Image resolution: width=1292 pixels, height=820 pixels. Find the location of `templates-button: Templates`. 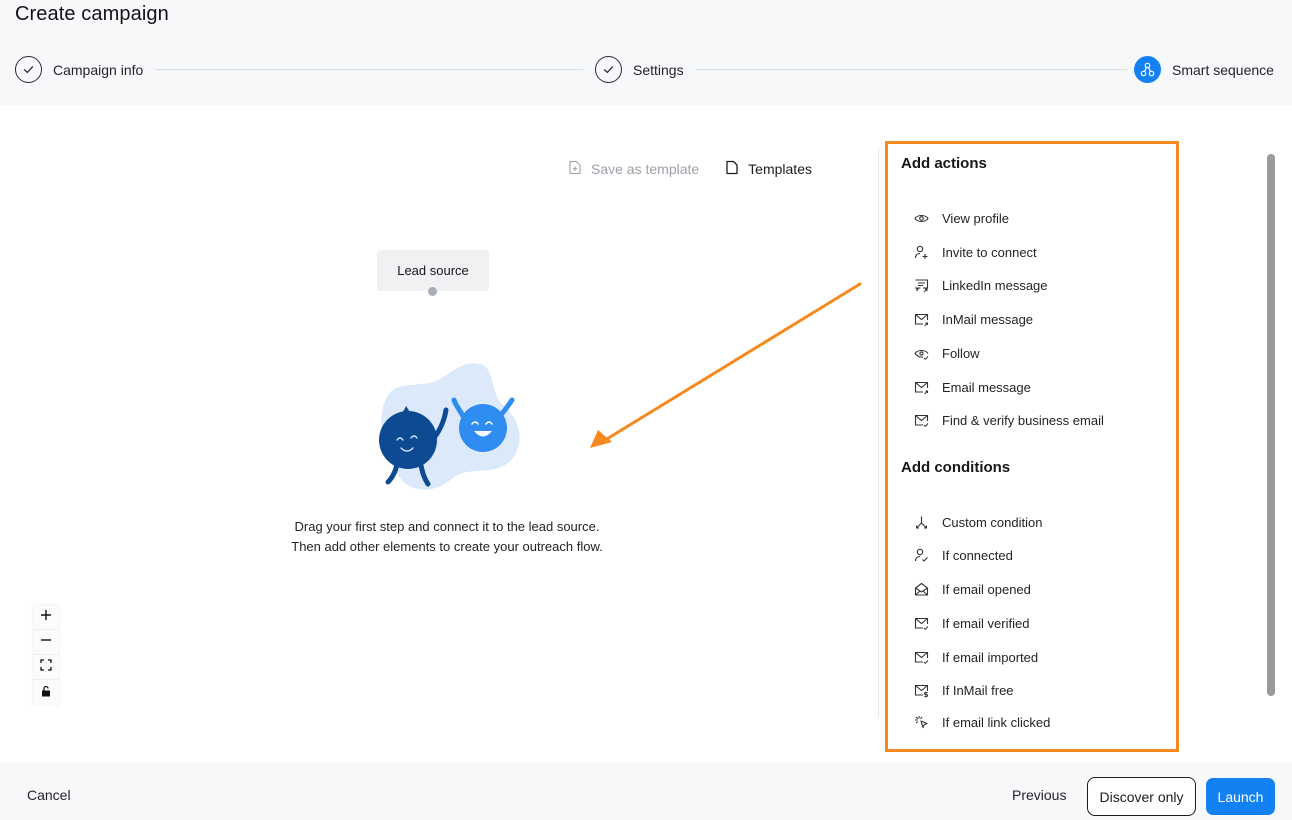

templates-button: Templates is located at coordinates (768, 169).